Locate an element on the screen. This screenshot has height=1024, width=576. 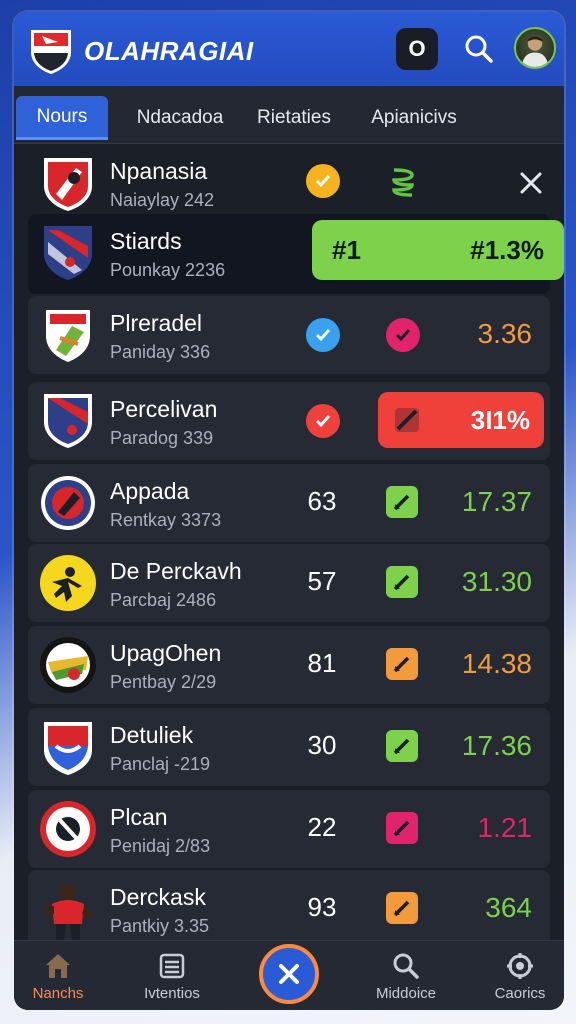
search-button is located at coordinates (479, 49).